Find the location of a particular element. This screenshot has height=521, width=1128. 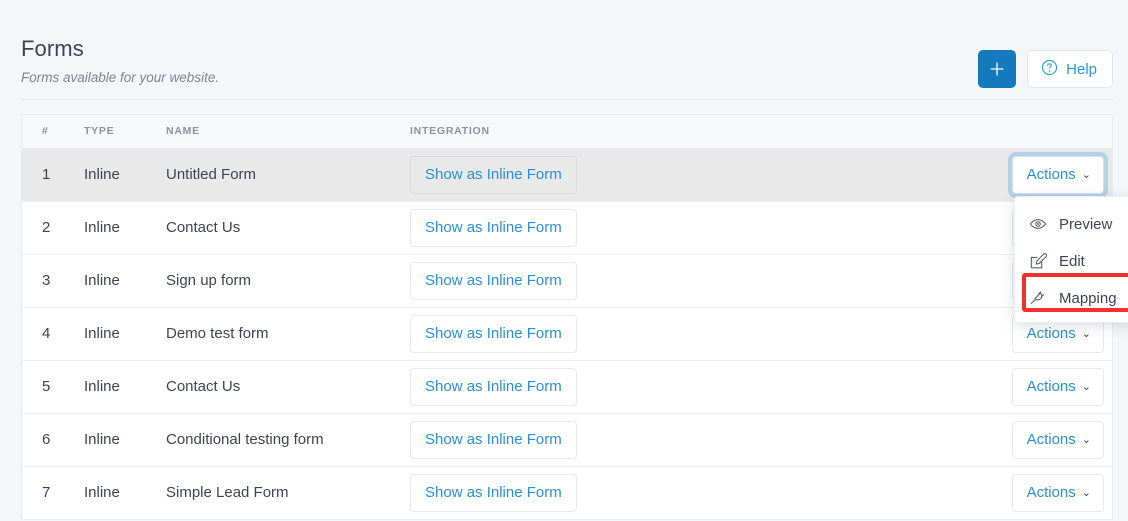

row-name: Conditional testing form is located at coordinates (288, 440).